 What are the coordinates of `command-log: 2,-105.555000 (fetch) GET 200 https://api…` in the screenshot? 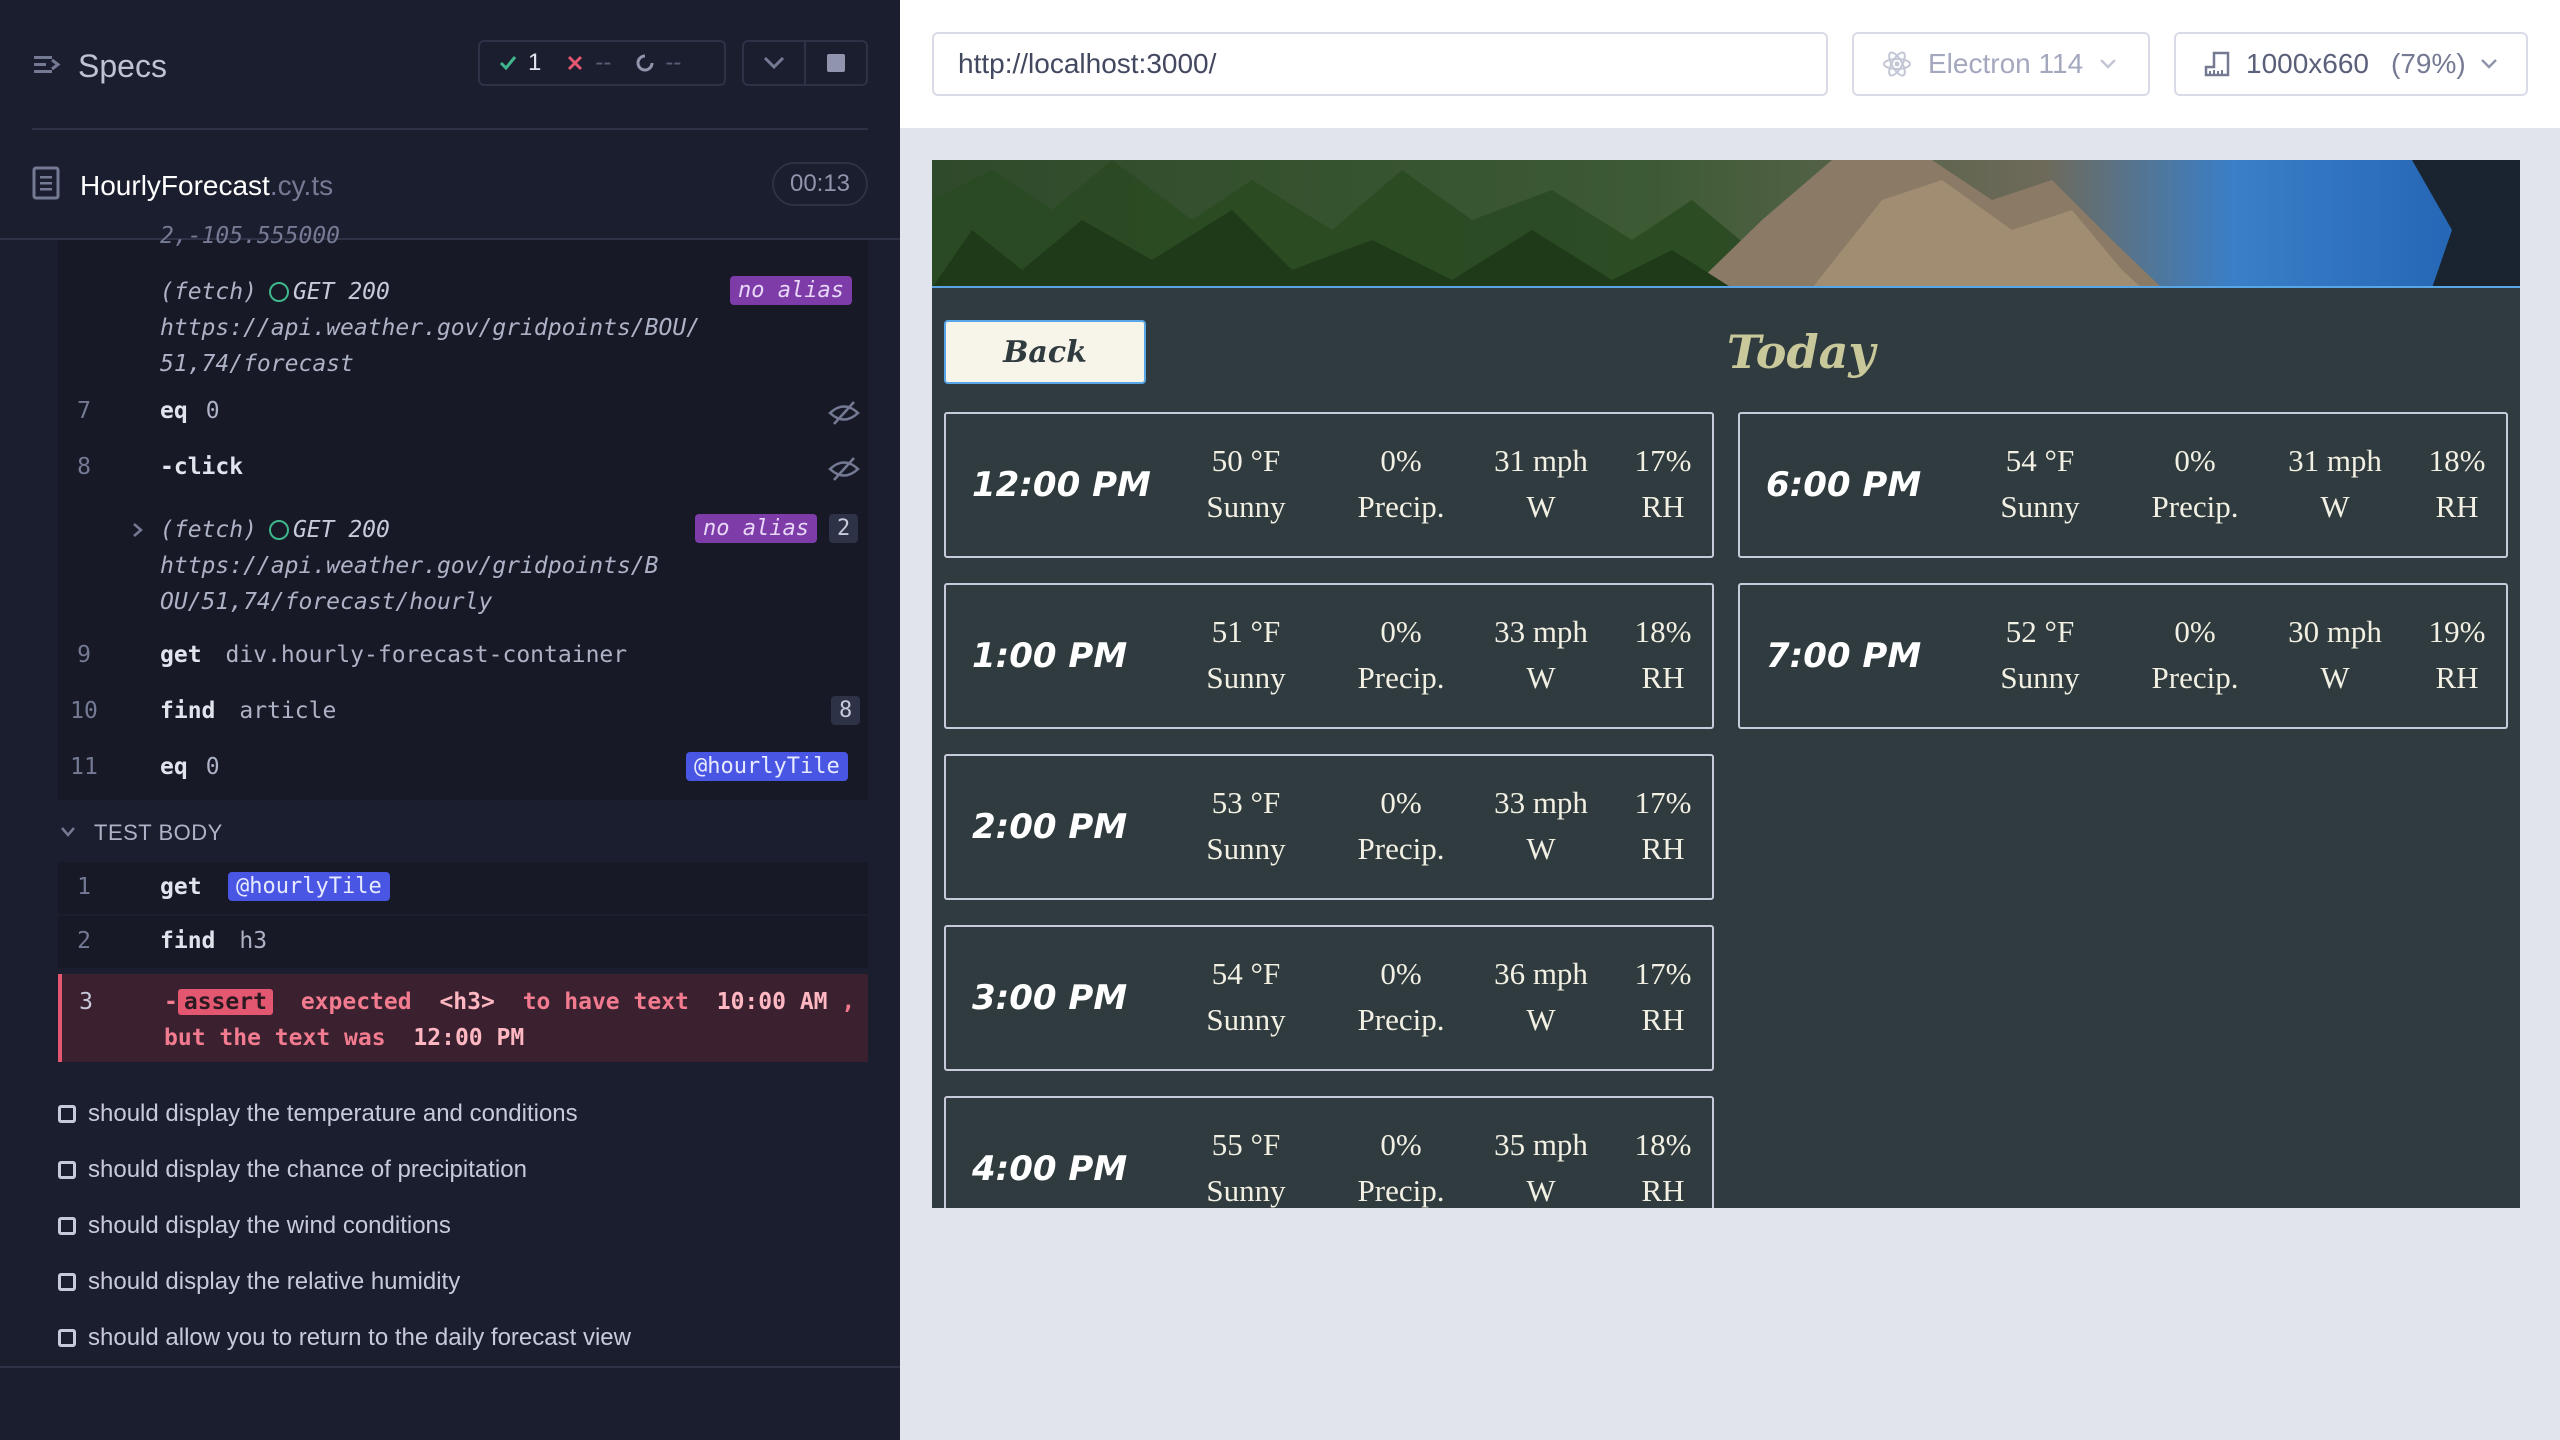 It's located at (463, 511).